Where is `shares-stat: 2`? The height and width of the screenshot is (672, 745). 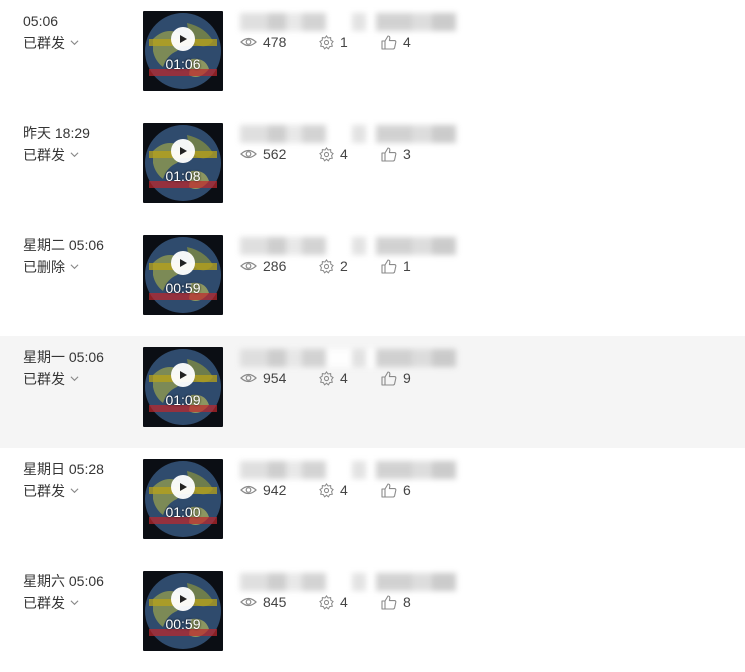 shares-stat: 2 is located at coordinates (333, 266).